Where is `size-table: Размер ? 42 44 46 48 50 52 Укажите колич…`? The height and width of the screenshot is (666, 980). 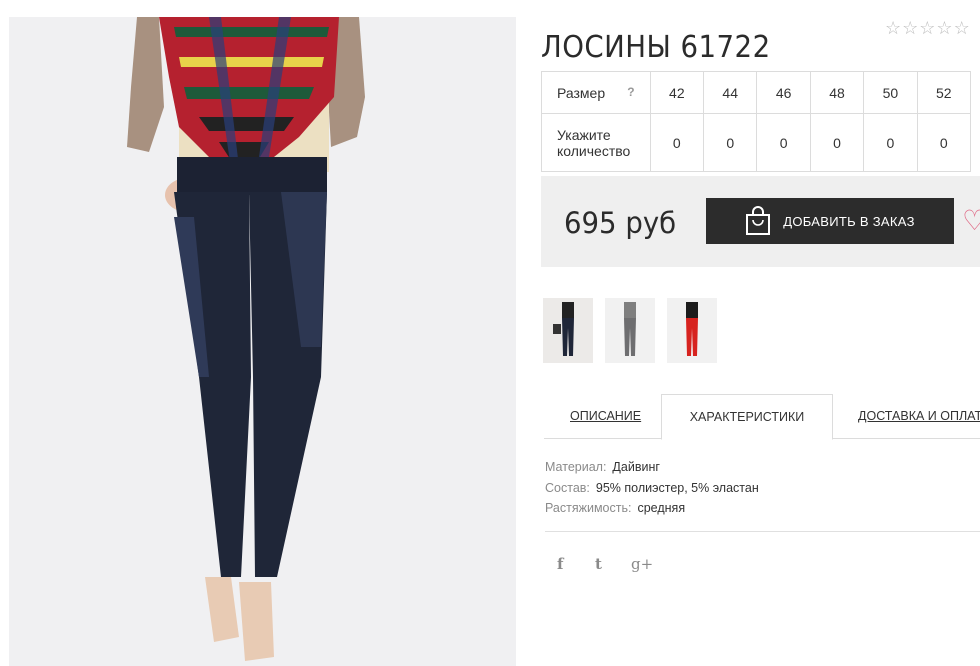 size-table: Размер ? 42 44 46 48 50 52 Укажите колич… is located at coordinates (756, 121).